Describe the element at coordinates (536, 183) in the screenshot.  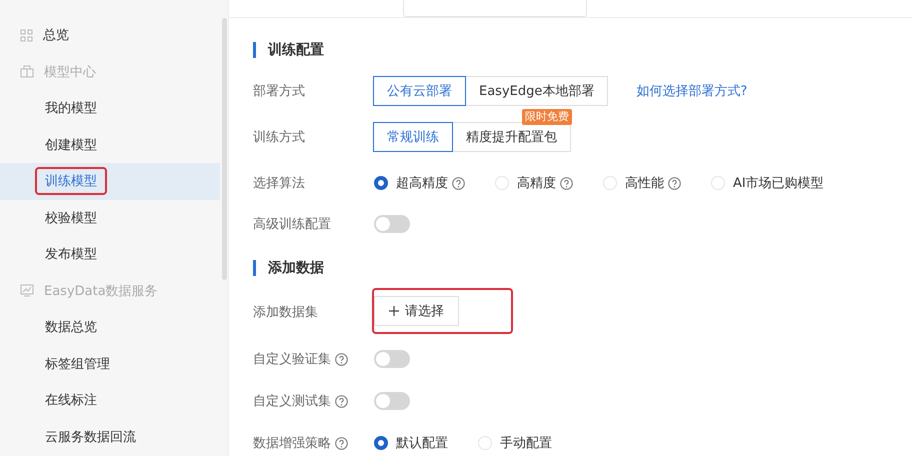
I see `radio-label: 高精度` at that location.